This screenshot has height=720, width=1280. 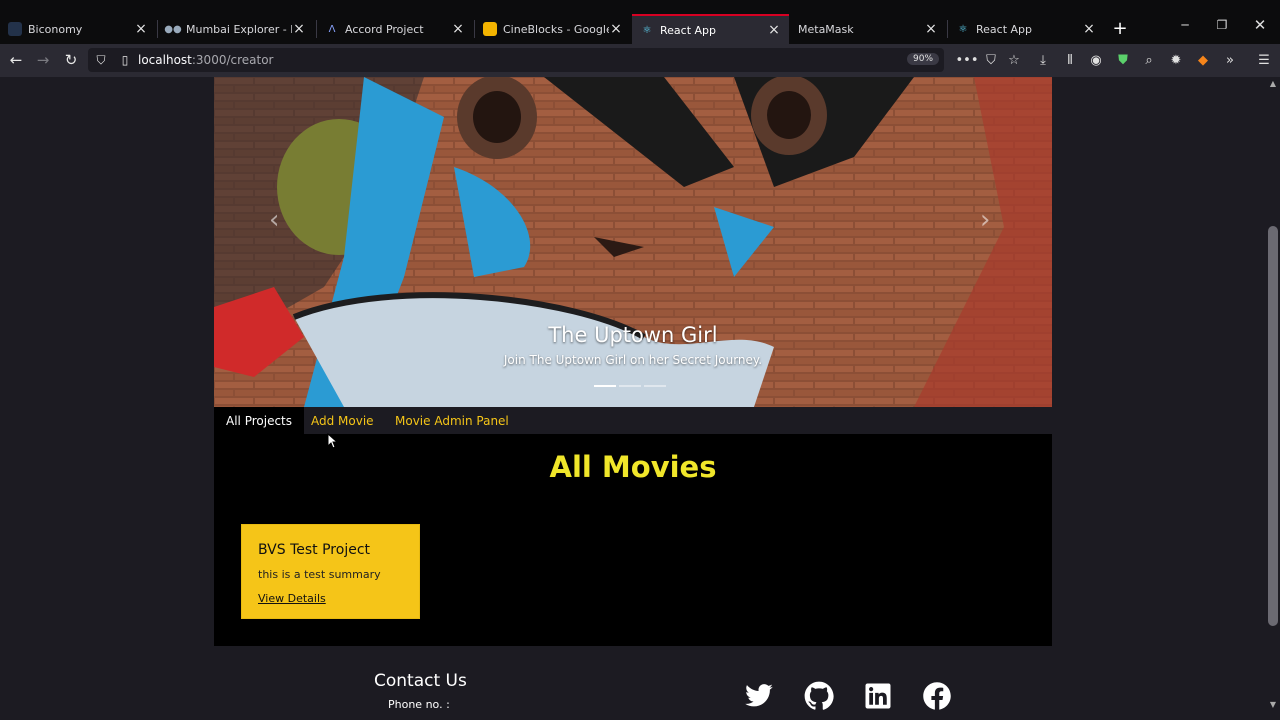 I want to click on shield-icon: ⛉, so click(x=101, y=60).